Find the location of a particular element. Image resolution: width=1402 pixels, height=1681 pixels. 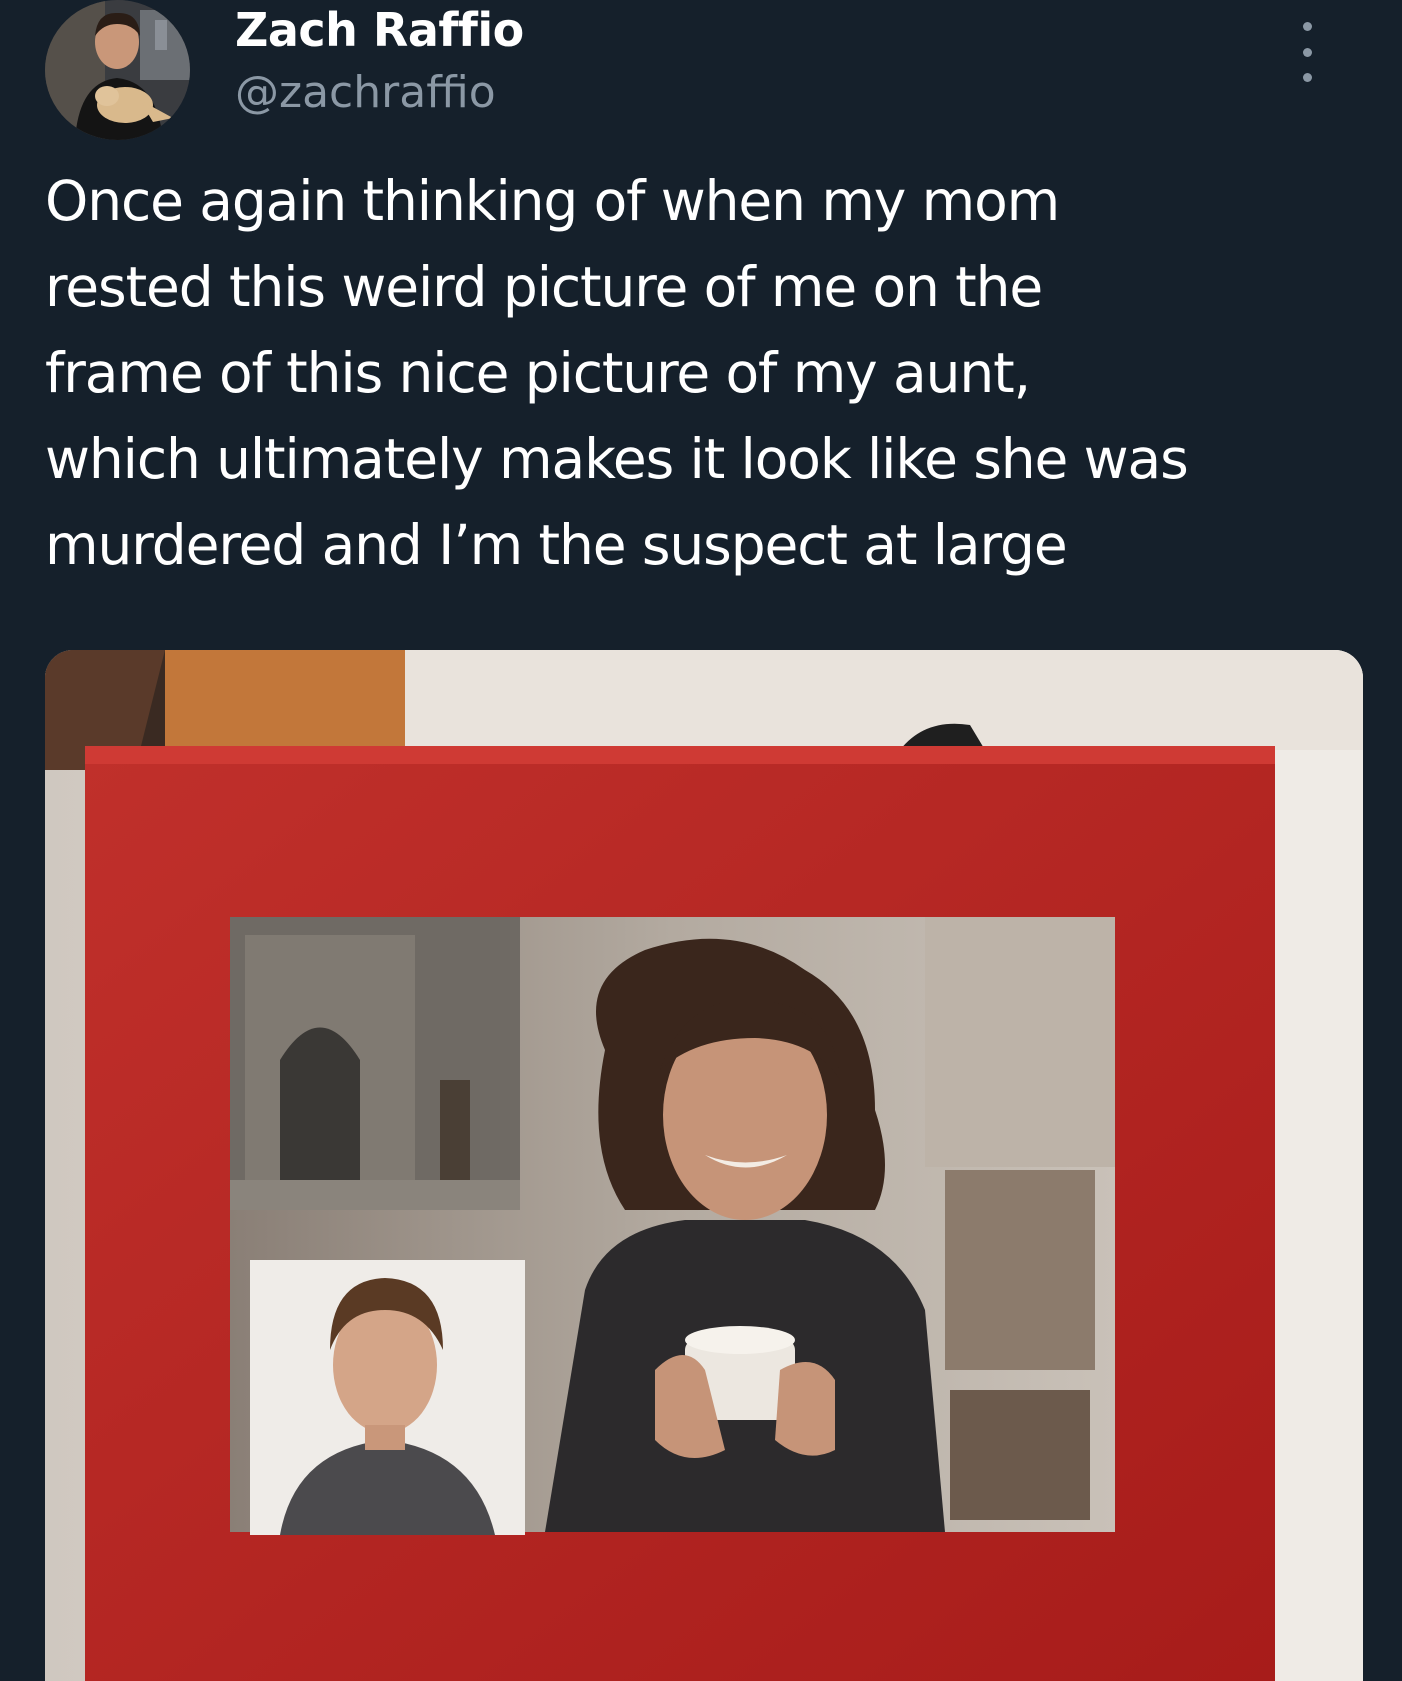

display-name: Zach Raffio is located at coordinates (379, 30).